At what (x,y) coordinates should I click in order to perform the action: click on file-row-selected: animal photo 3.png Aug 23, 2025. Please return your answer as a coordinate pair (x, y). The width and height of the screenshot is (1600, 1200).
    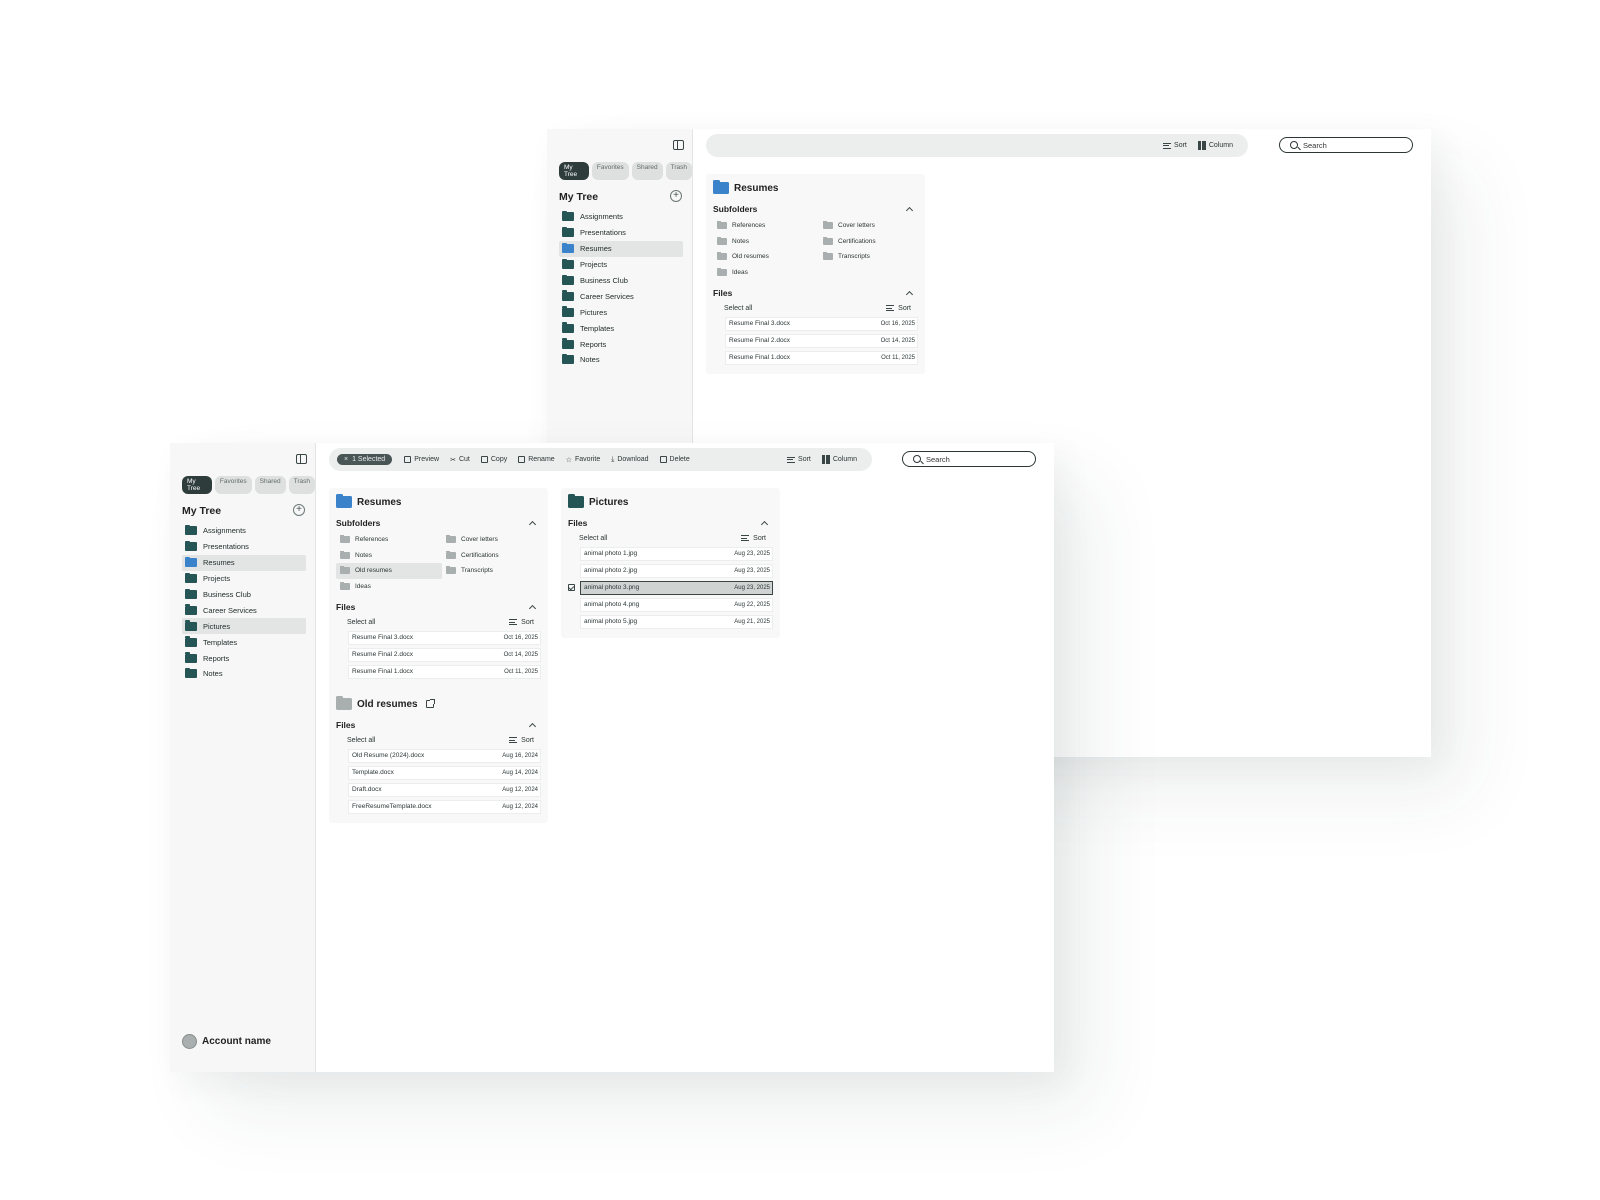
    Looking at the image, I should click on (670, 587).